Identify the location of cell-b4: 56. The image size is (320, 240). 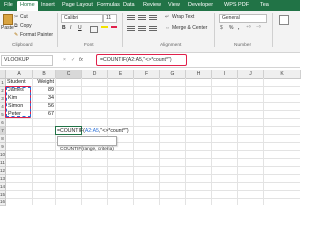
(43, 106).